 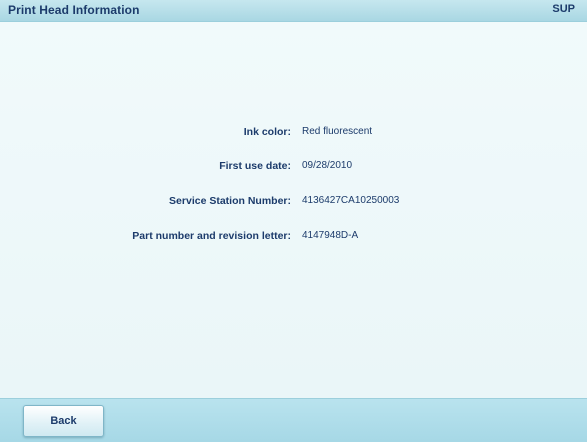 I want to click on mode-indicator: SUP, so click(x=563, y=9).